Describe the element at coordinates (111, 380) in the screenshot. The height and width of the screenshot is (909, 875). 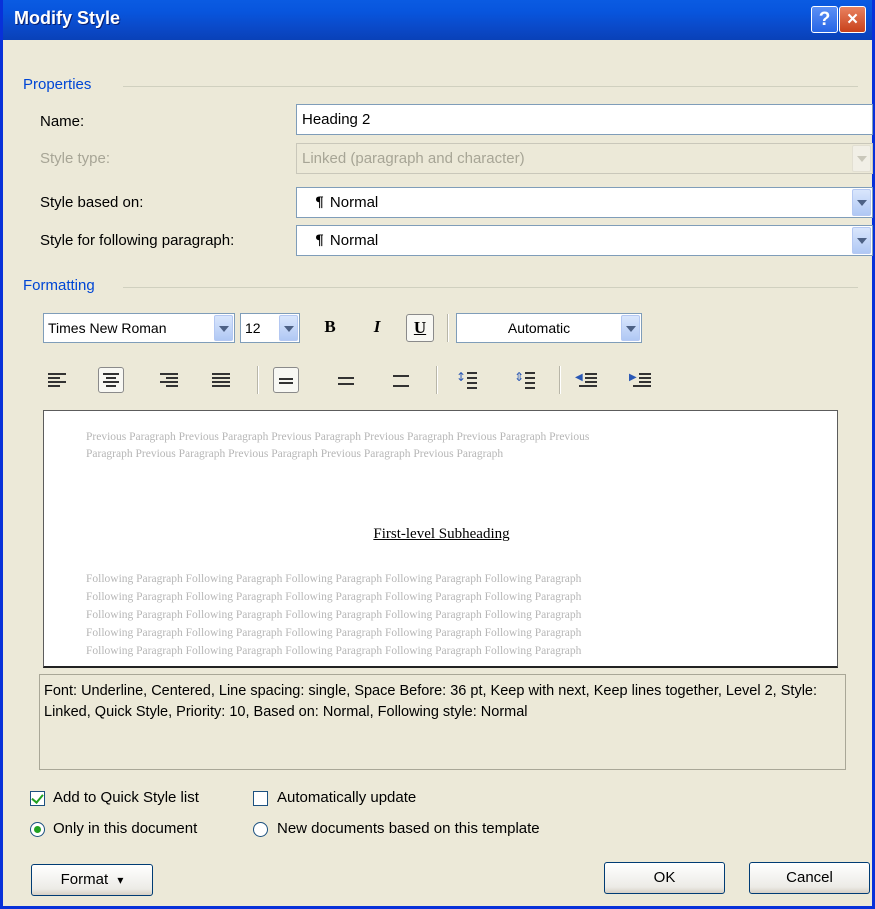
I see `align-center-icon` at that location.